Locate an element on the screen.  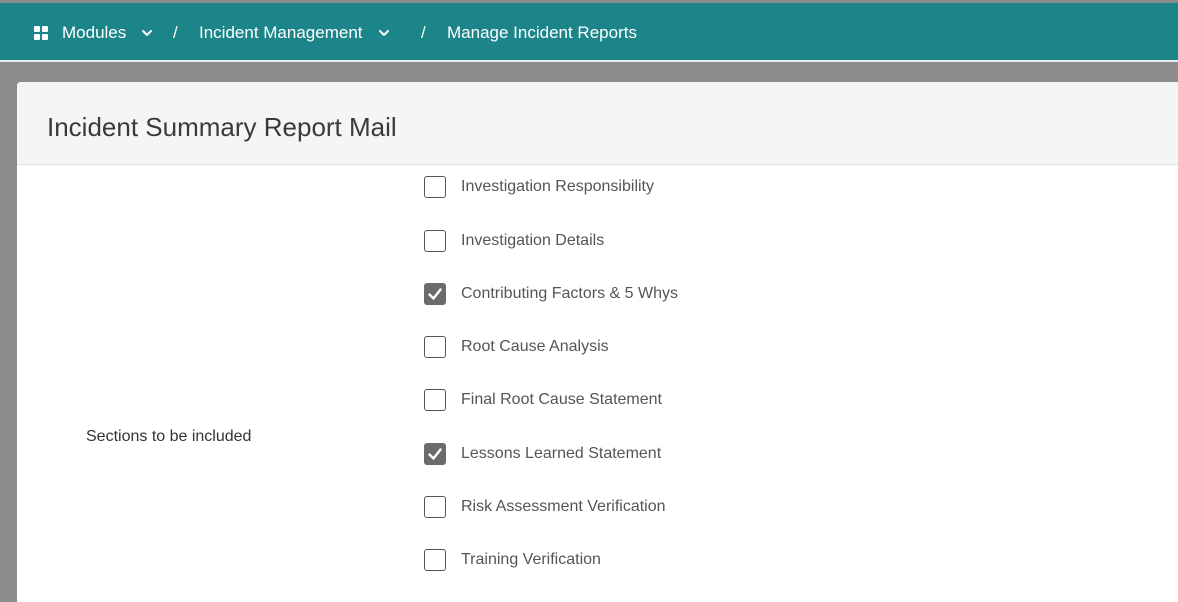
option-contributing-factors: Contributing Factors & 5 Whys is located at coordinates (551, 294).